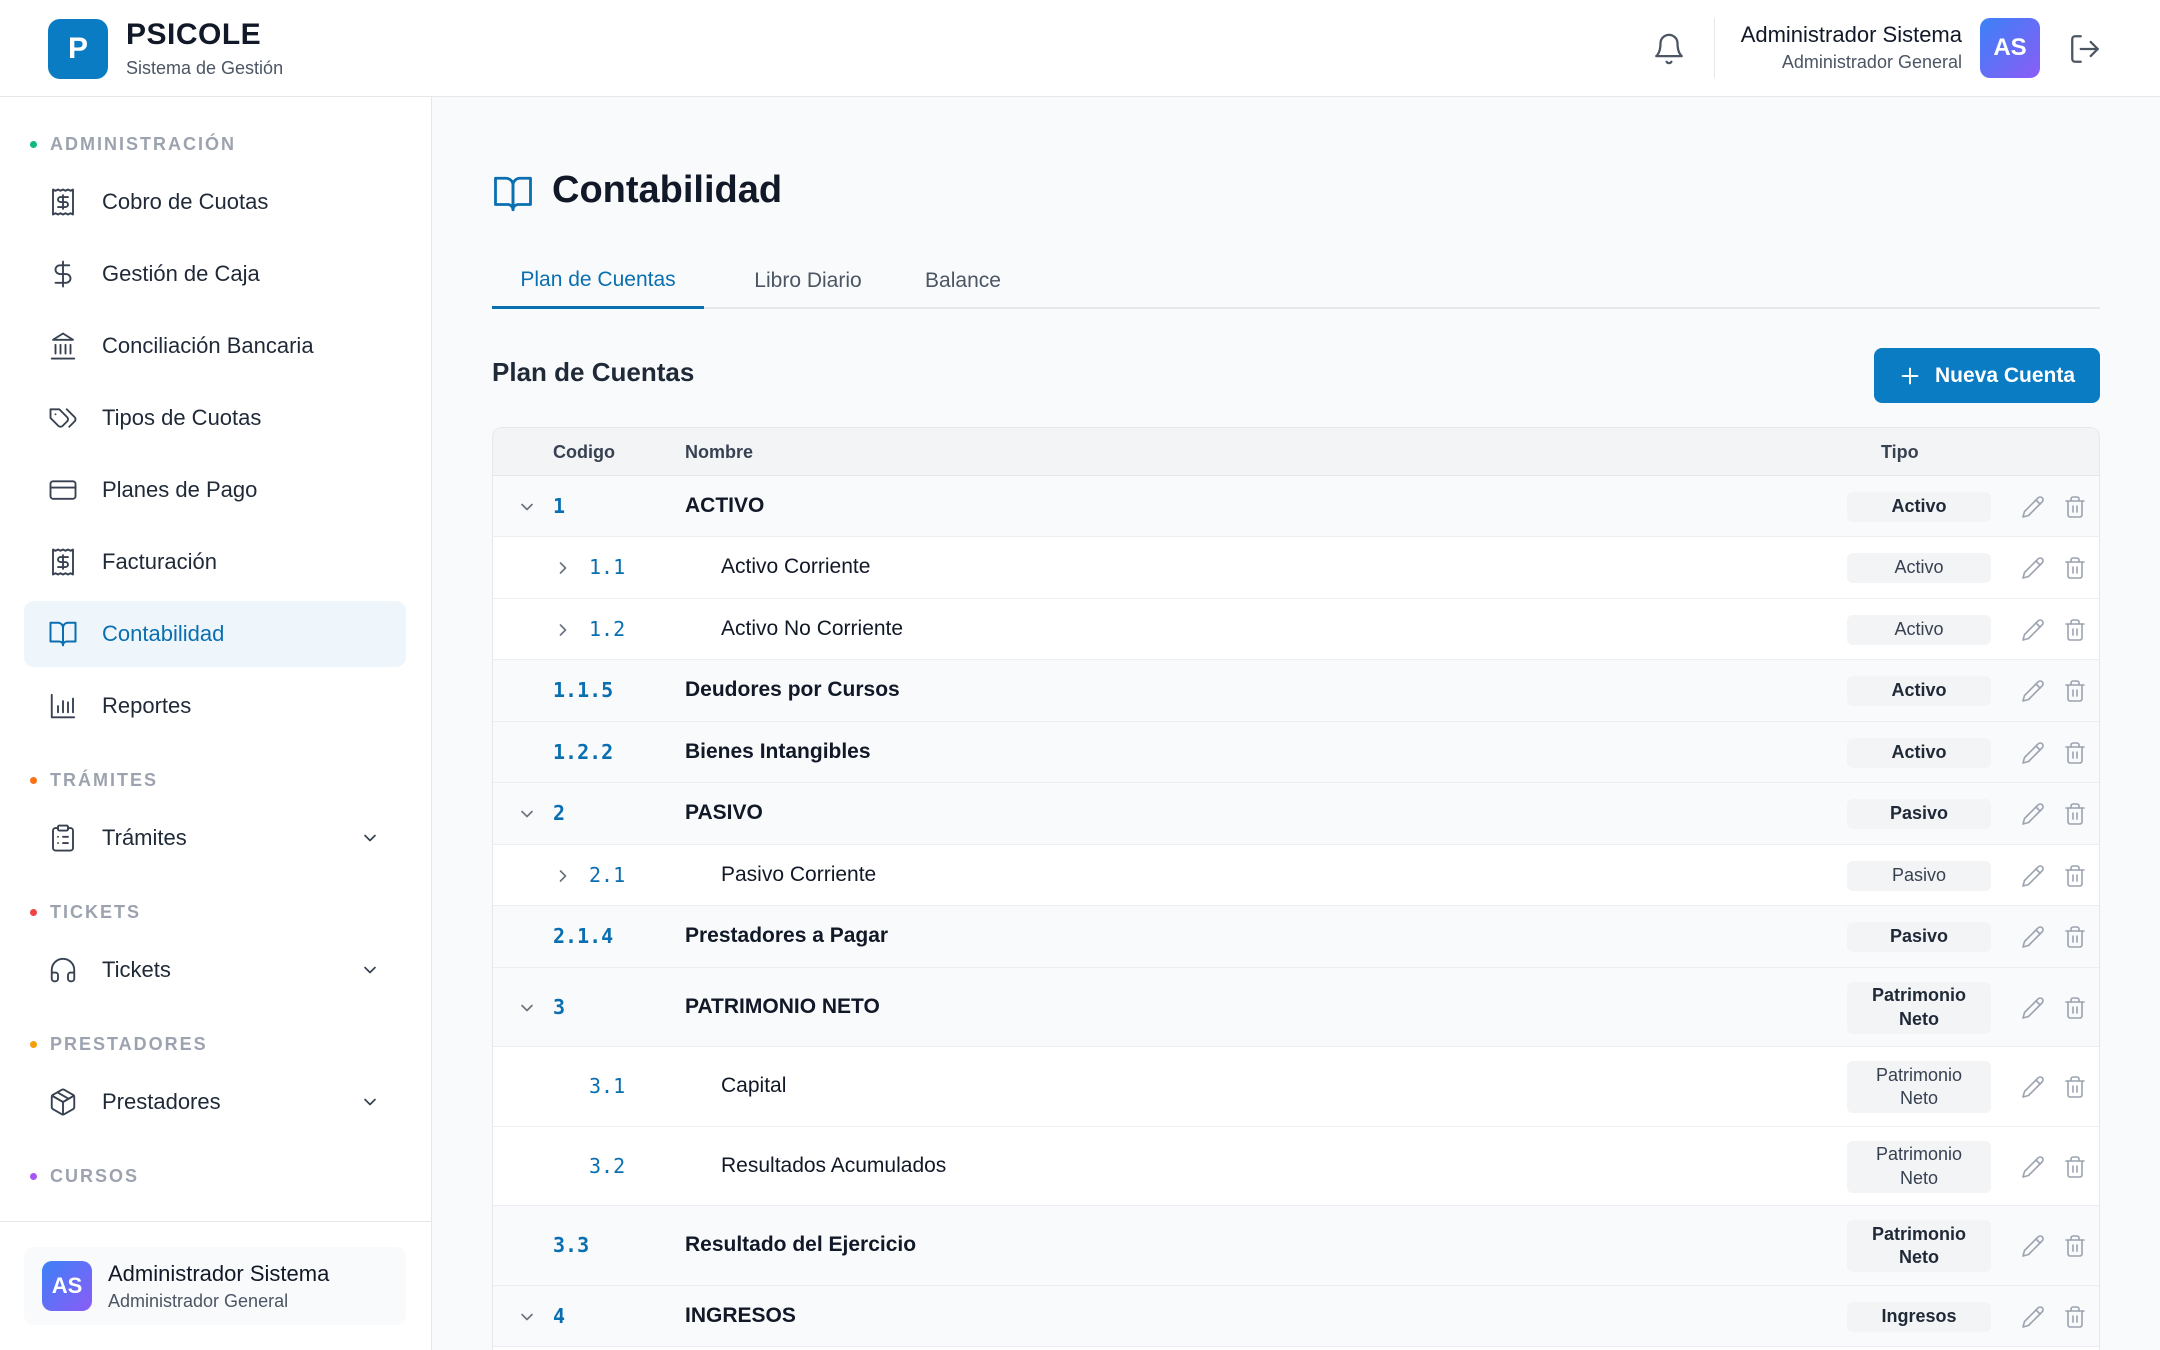  I want to click on sidebar-item-contabilidad: Contabilidad, so click(215, 634).